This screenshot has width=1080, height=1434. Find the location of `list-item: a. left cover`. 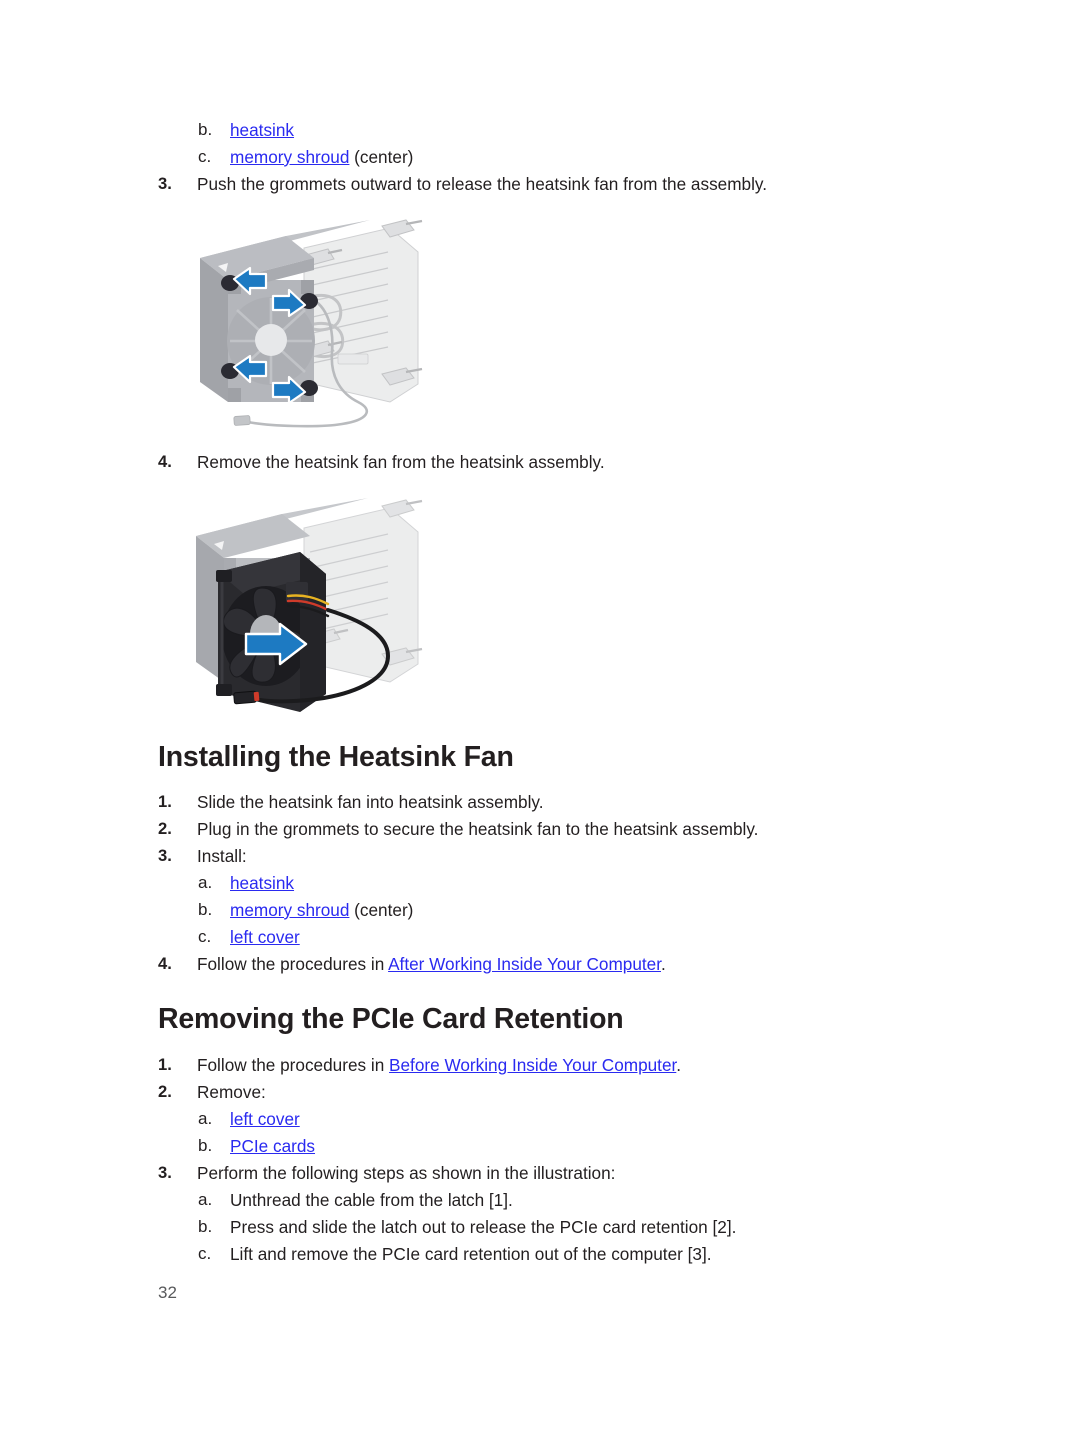

list-item: a. left cover is located at coordinates (553, 1119).